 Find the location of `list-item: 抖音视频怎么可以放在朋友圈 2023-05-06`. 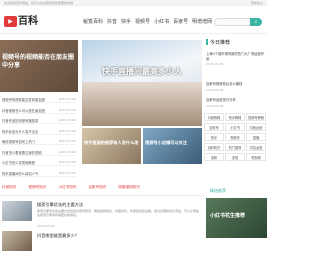

list-item: 抖音视频怎么可以放在朋友圈 2023-05-06 is located at coordinates (39, 112).